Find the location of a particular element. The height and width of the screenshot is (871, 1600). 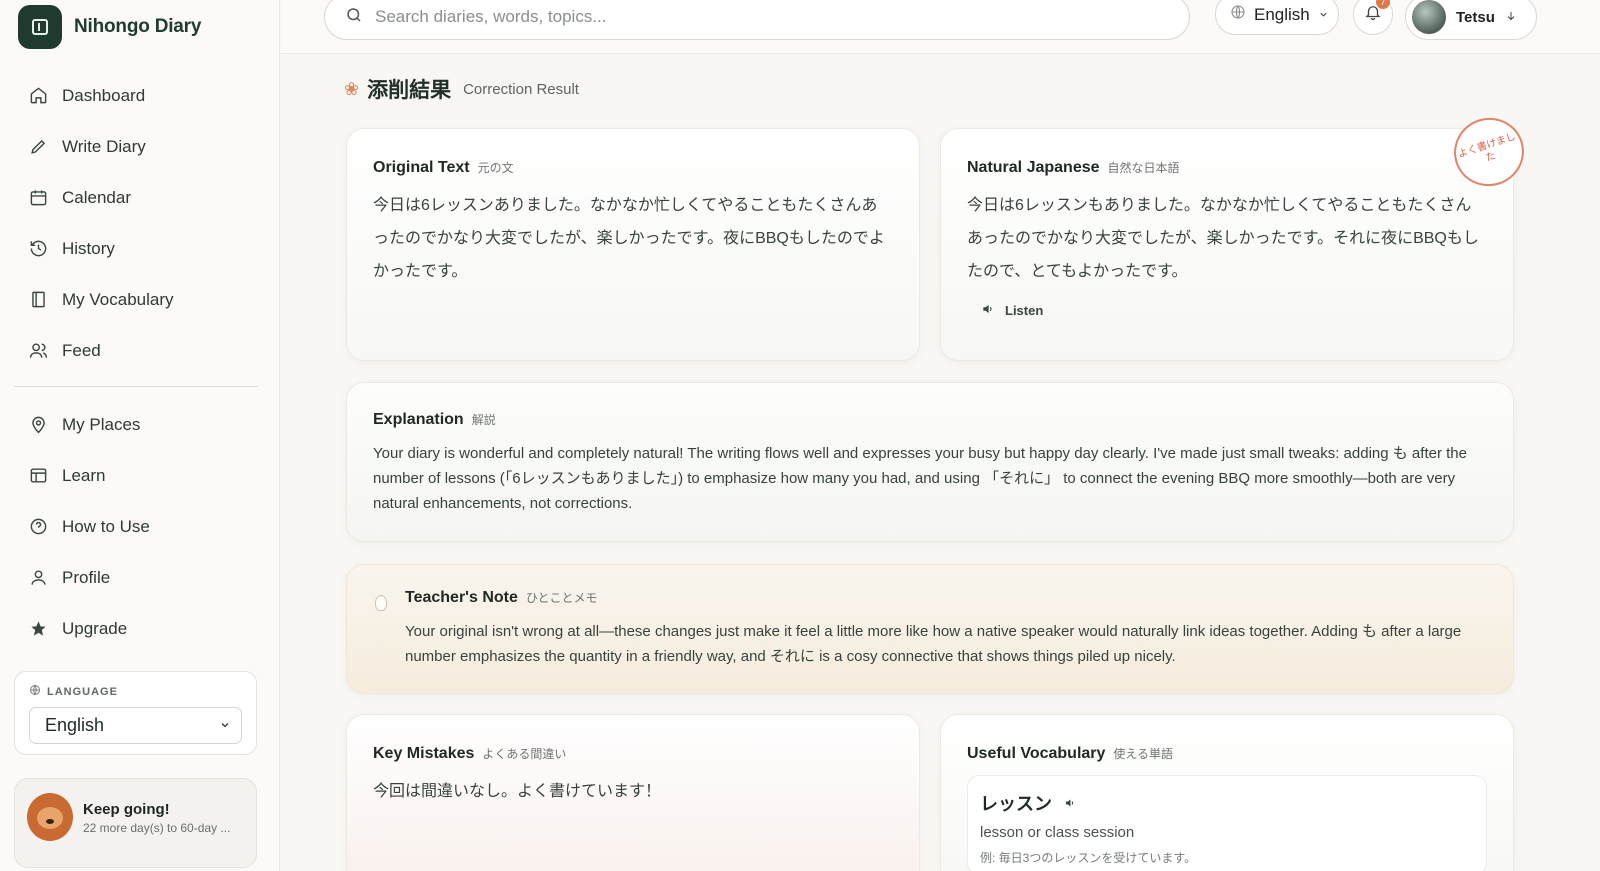

notification-badge: 7 is located at coordinates (1383, 4).